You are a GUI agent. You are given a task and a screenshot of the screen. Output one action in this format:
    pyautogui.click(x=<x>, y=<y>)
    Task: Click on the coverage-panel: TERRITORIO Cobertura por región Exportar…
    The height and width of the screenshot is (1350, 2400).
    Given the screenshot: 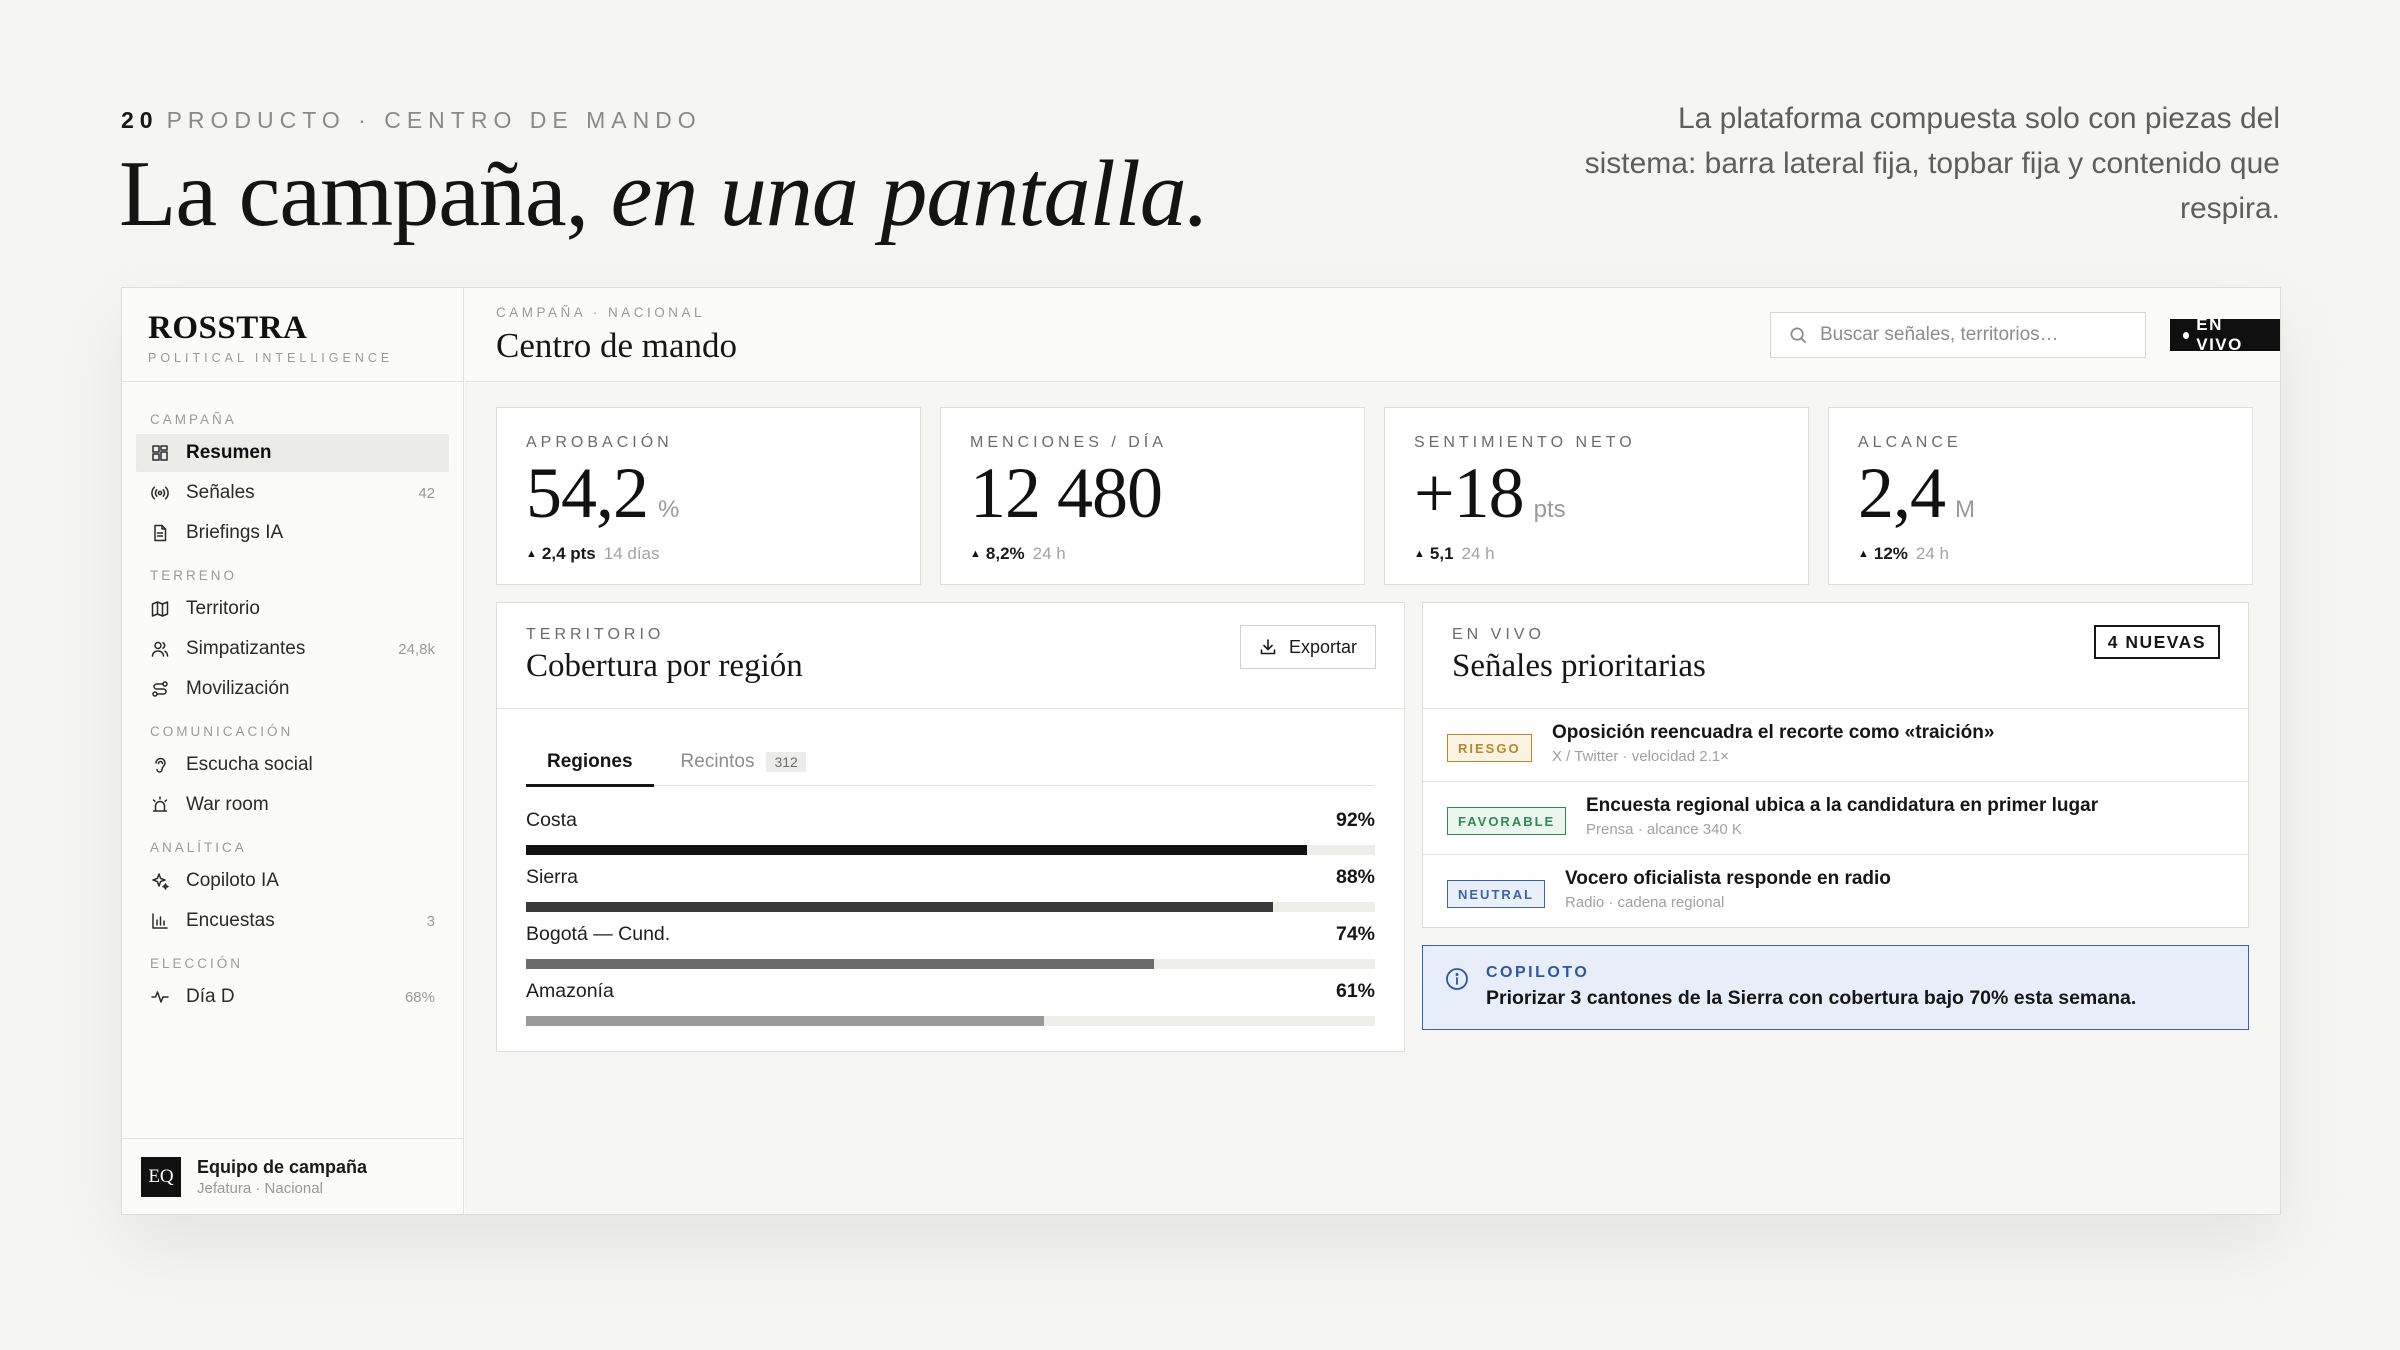 What is the action you would take?
    pyautogui.click(x=950, y=827)
    